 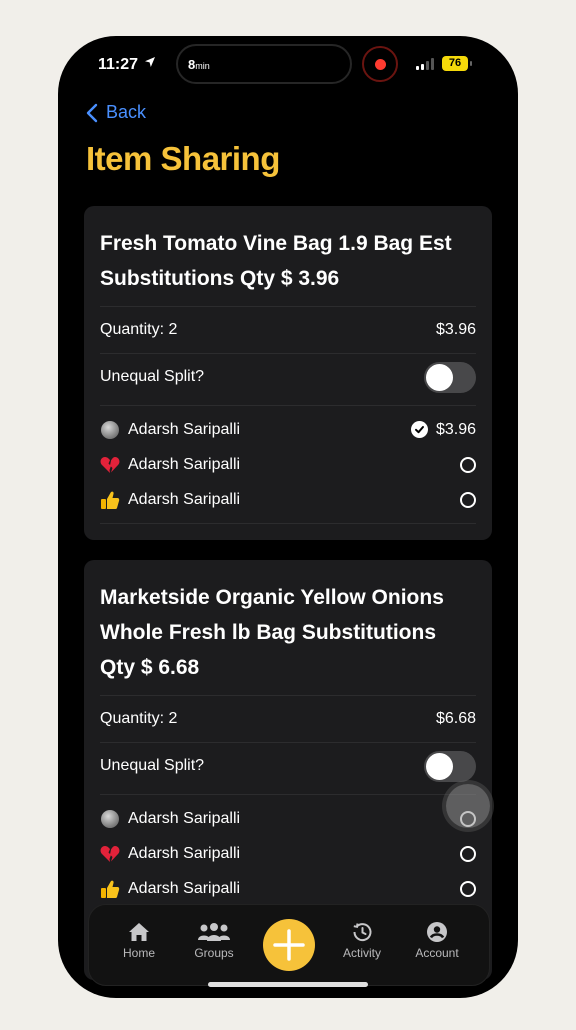 I want to click on tab-home-label: Home, so click(x=138, y=953).